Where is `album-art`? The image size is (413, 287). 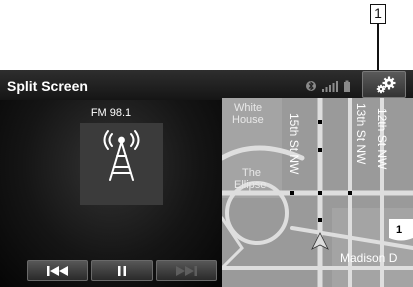
album-art is located at coordinates (121, 164).